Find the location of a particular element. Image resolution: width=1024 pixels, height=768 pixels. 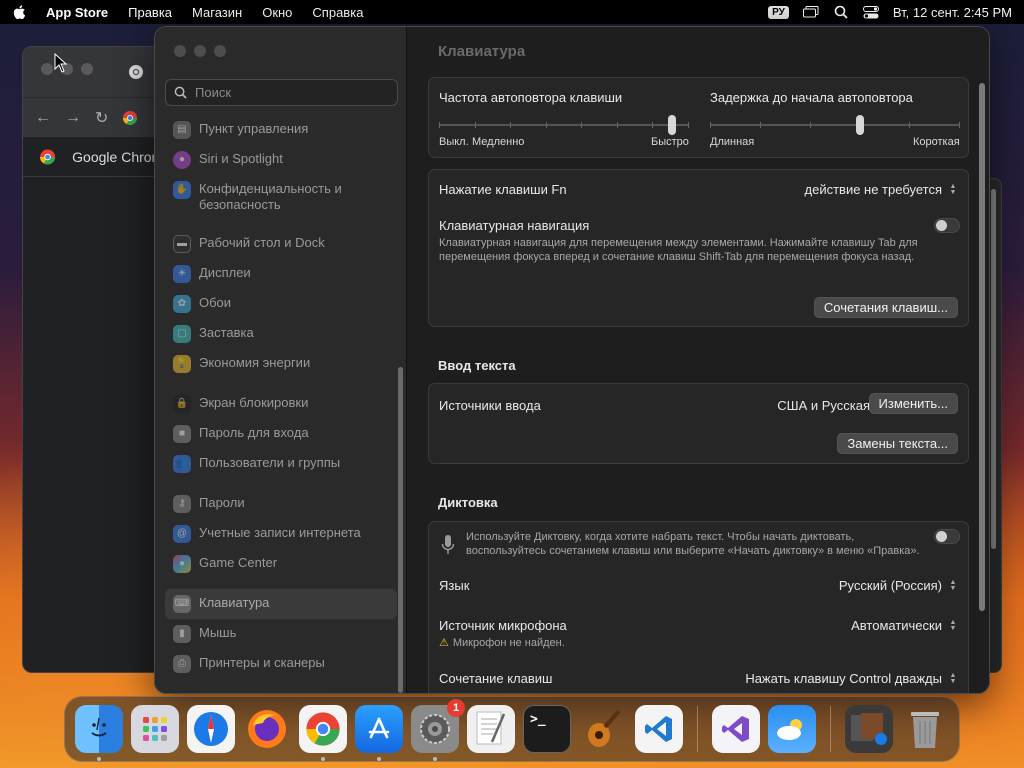

sidebar-item-login-password: ■ Пароль для входа is located at coordinates (281, 434).